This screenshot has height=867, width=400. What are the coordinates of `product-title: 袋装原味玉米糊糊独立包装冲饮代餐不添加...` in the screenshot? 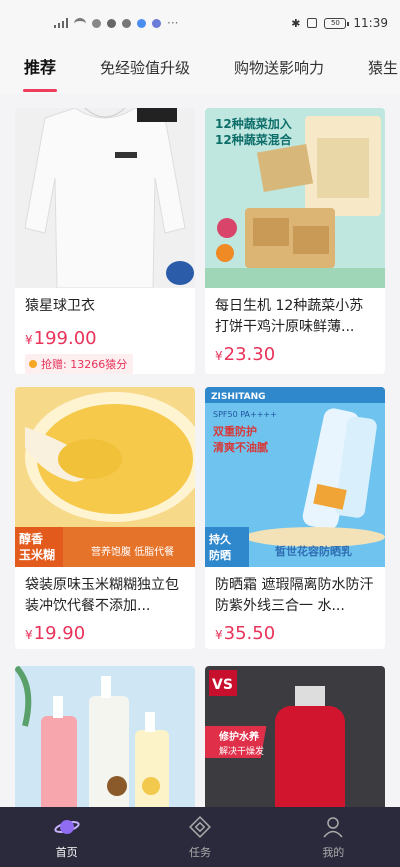 It's located at (102, 595).